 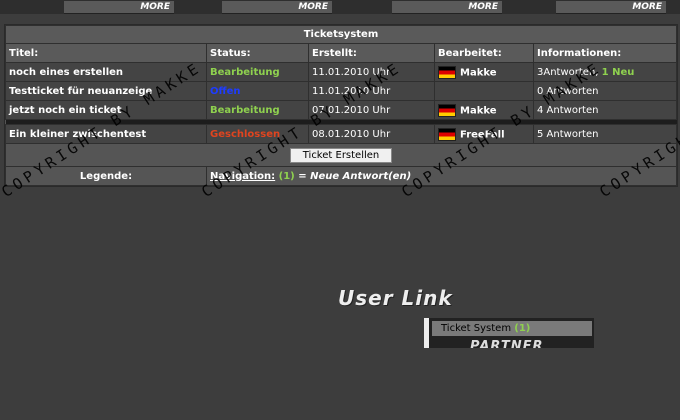 I want to click on ticket-system-label: Ticket System, so click(x=476, y=328).